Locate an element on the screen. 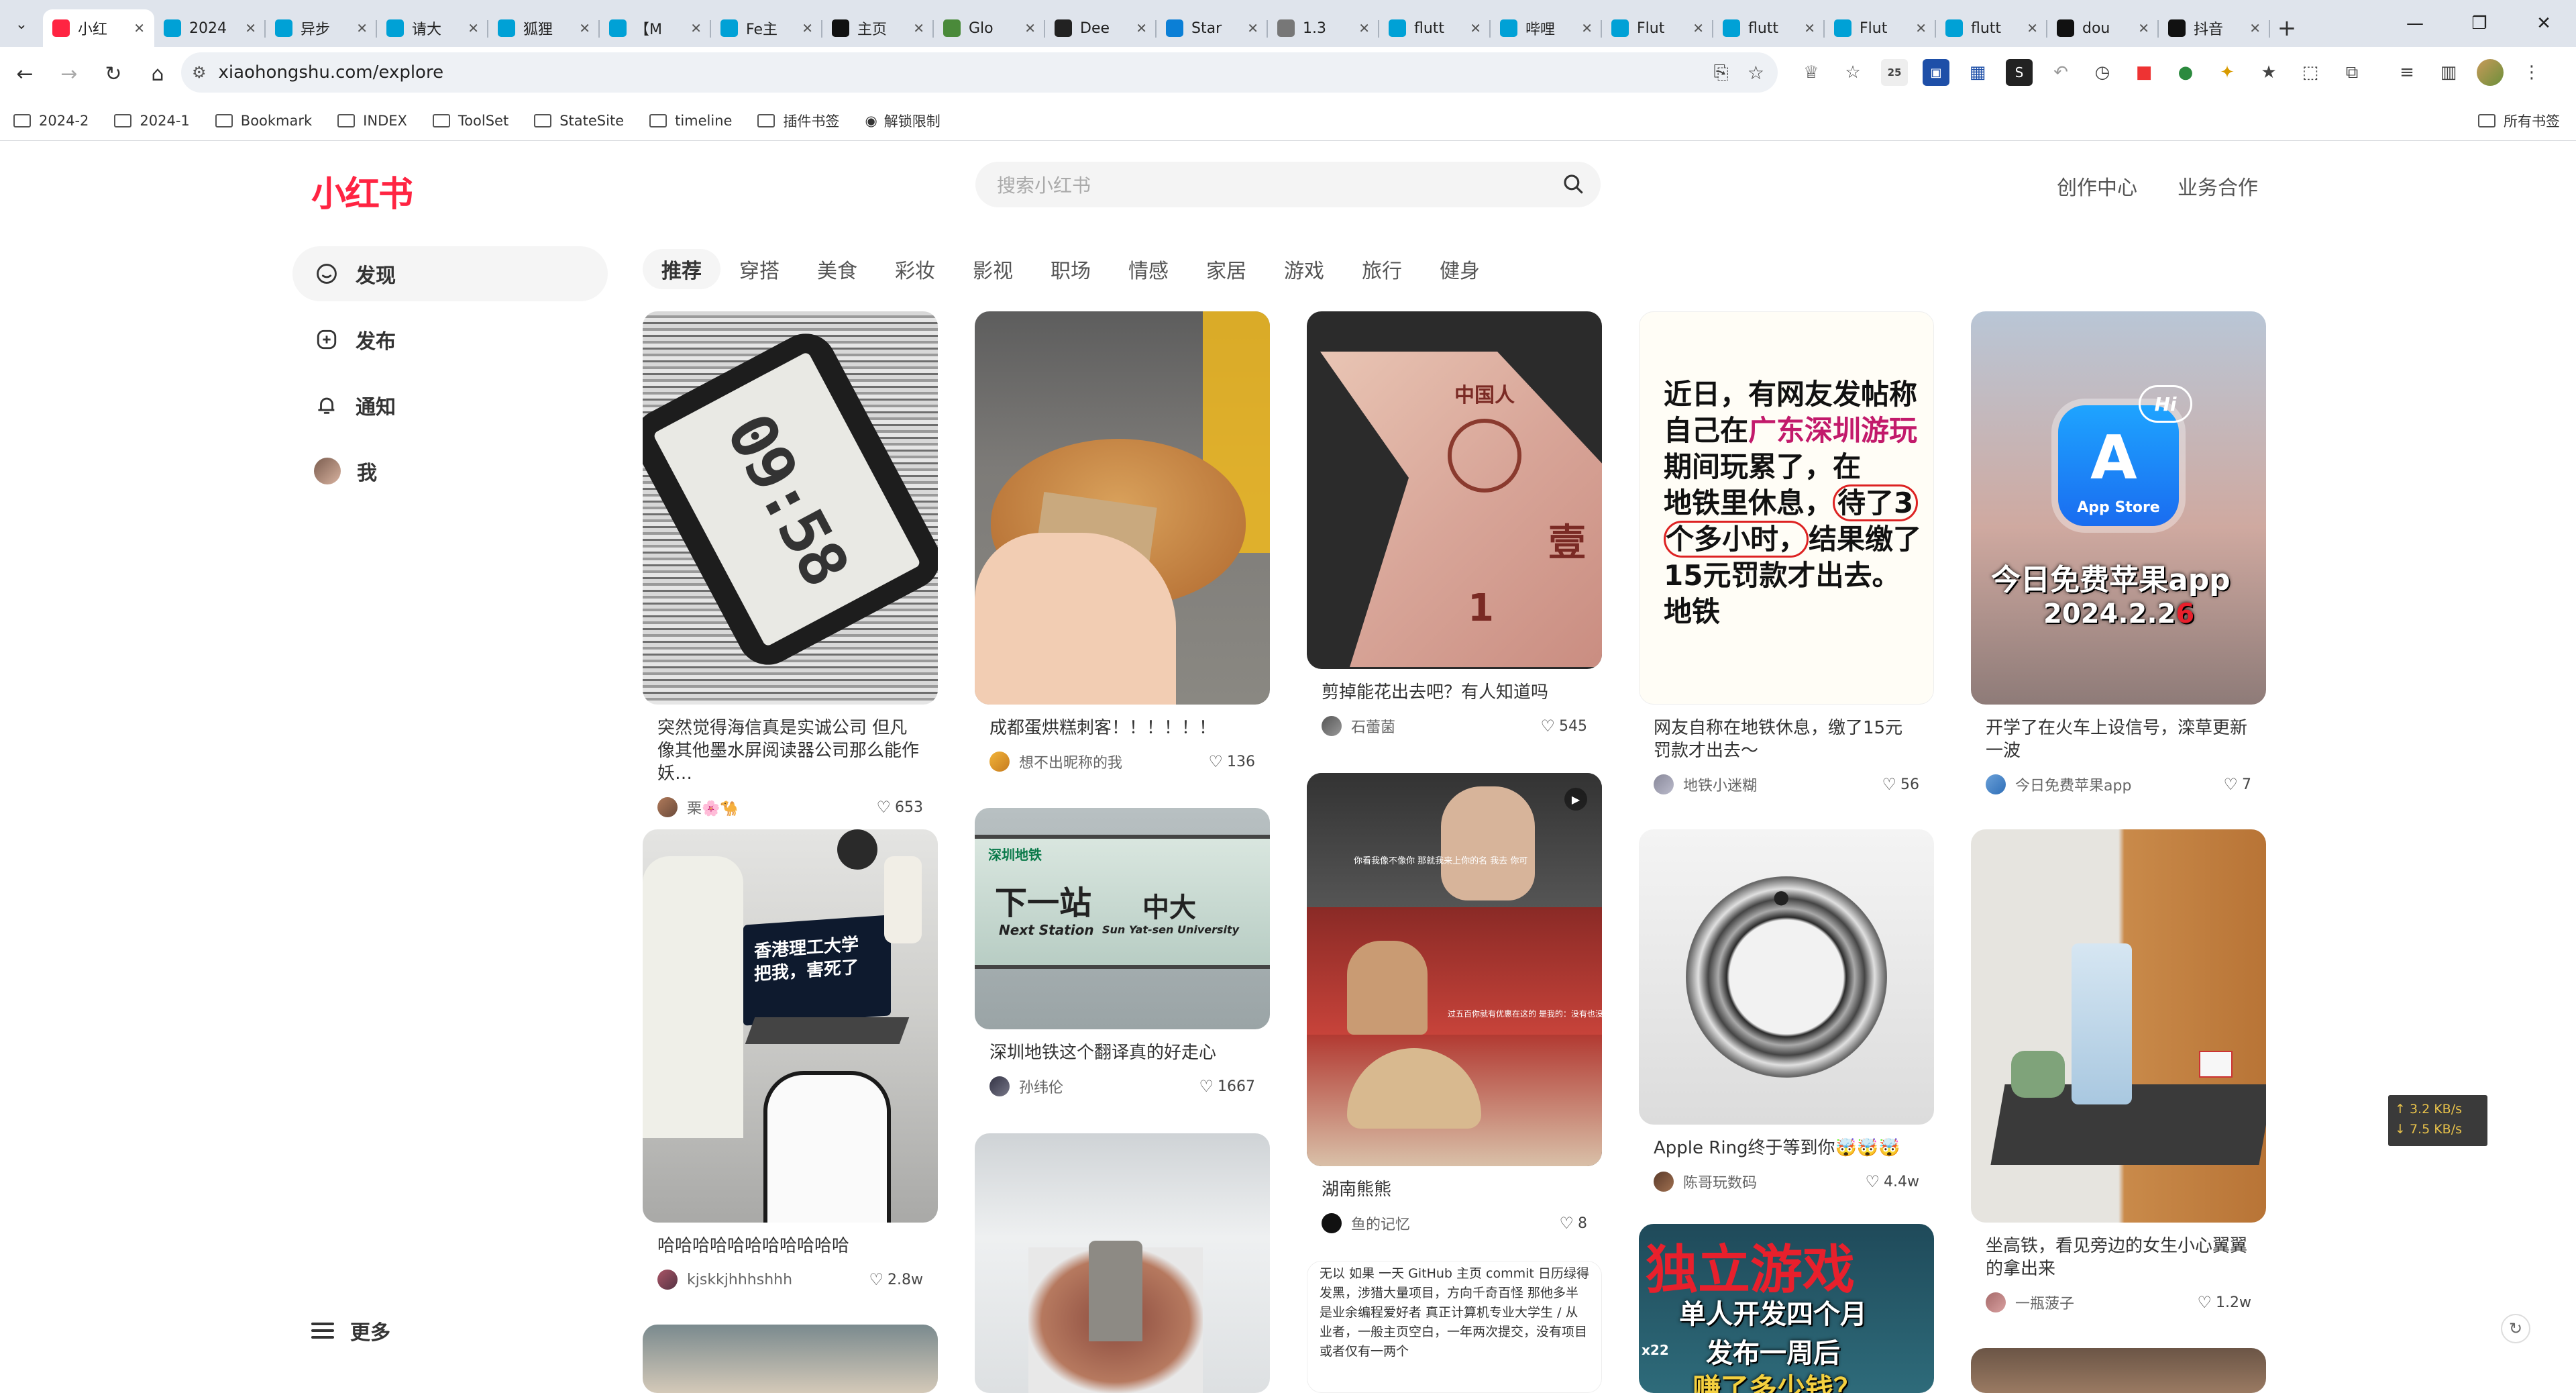 This screenshot has height=1393, width=2576. search-input: 搜索小红书 is located at coordinates (1288, 184).